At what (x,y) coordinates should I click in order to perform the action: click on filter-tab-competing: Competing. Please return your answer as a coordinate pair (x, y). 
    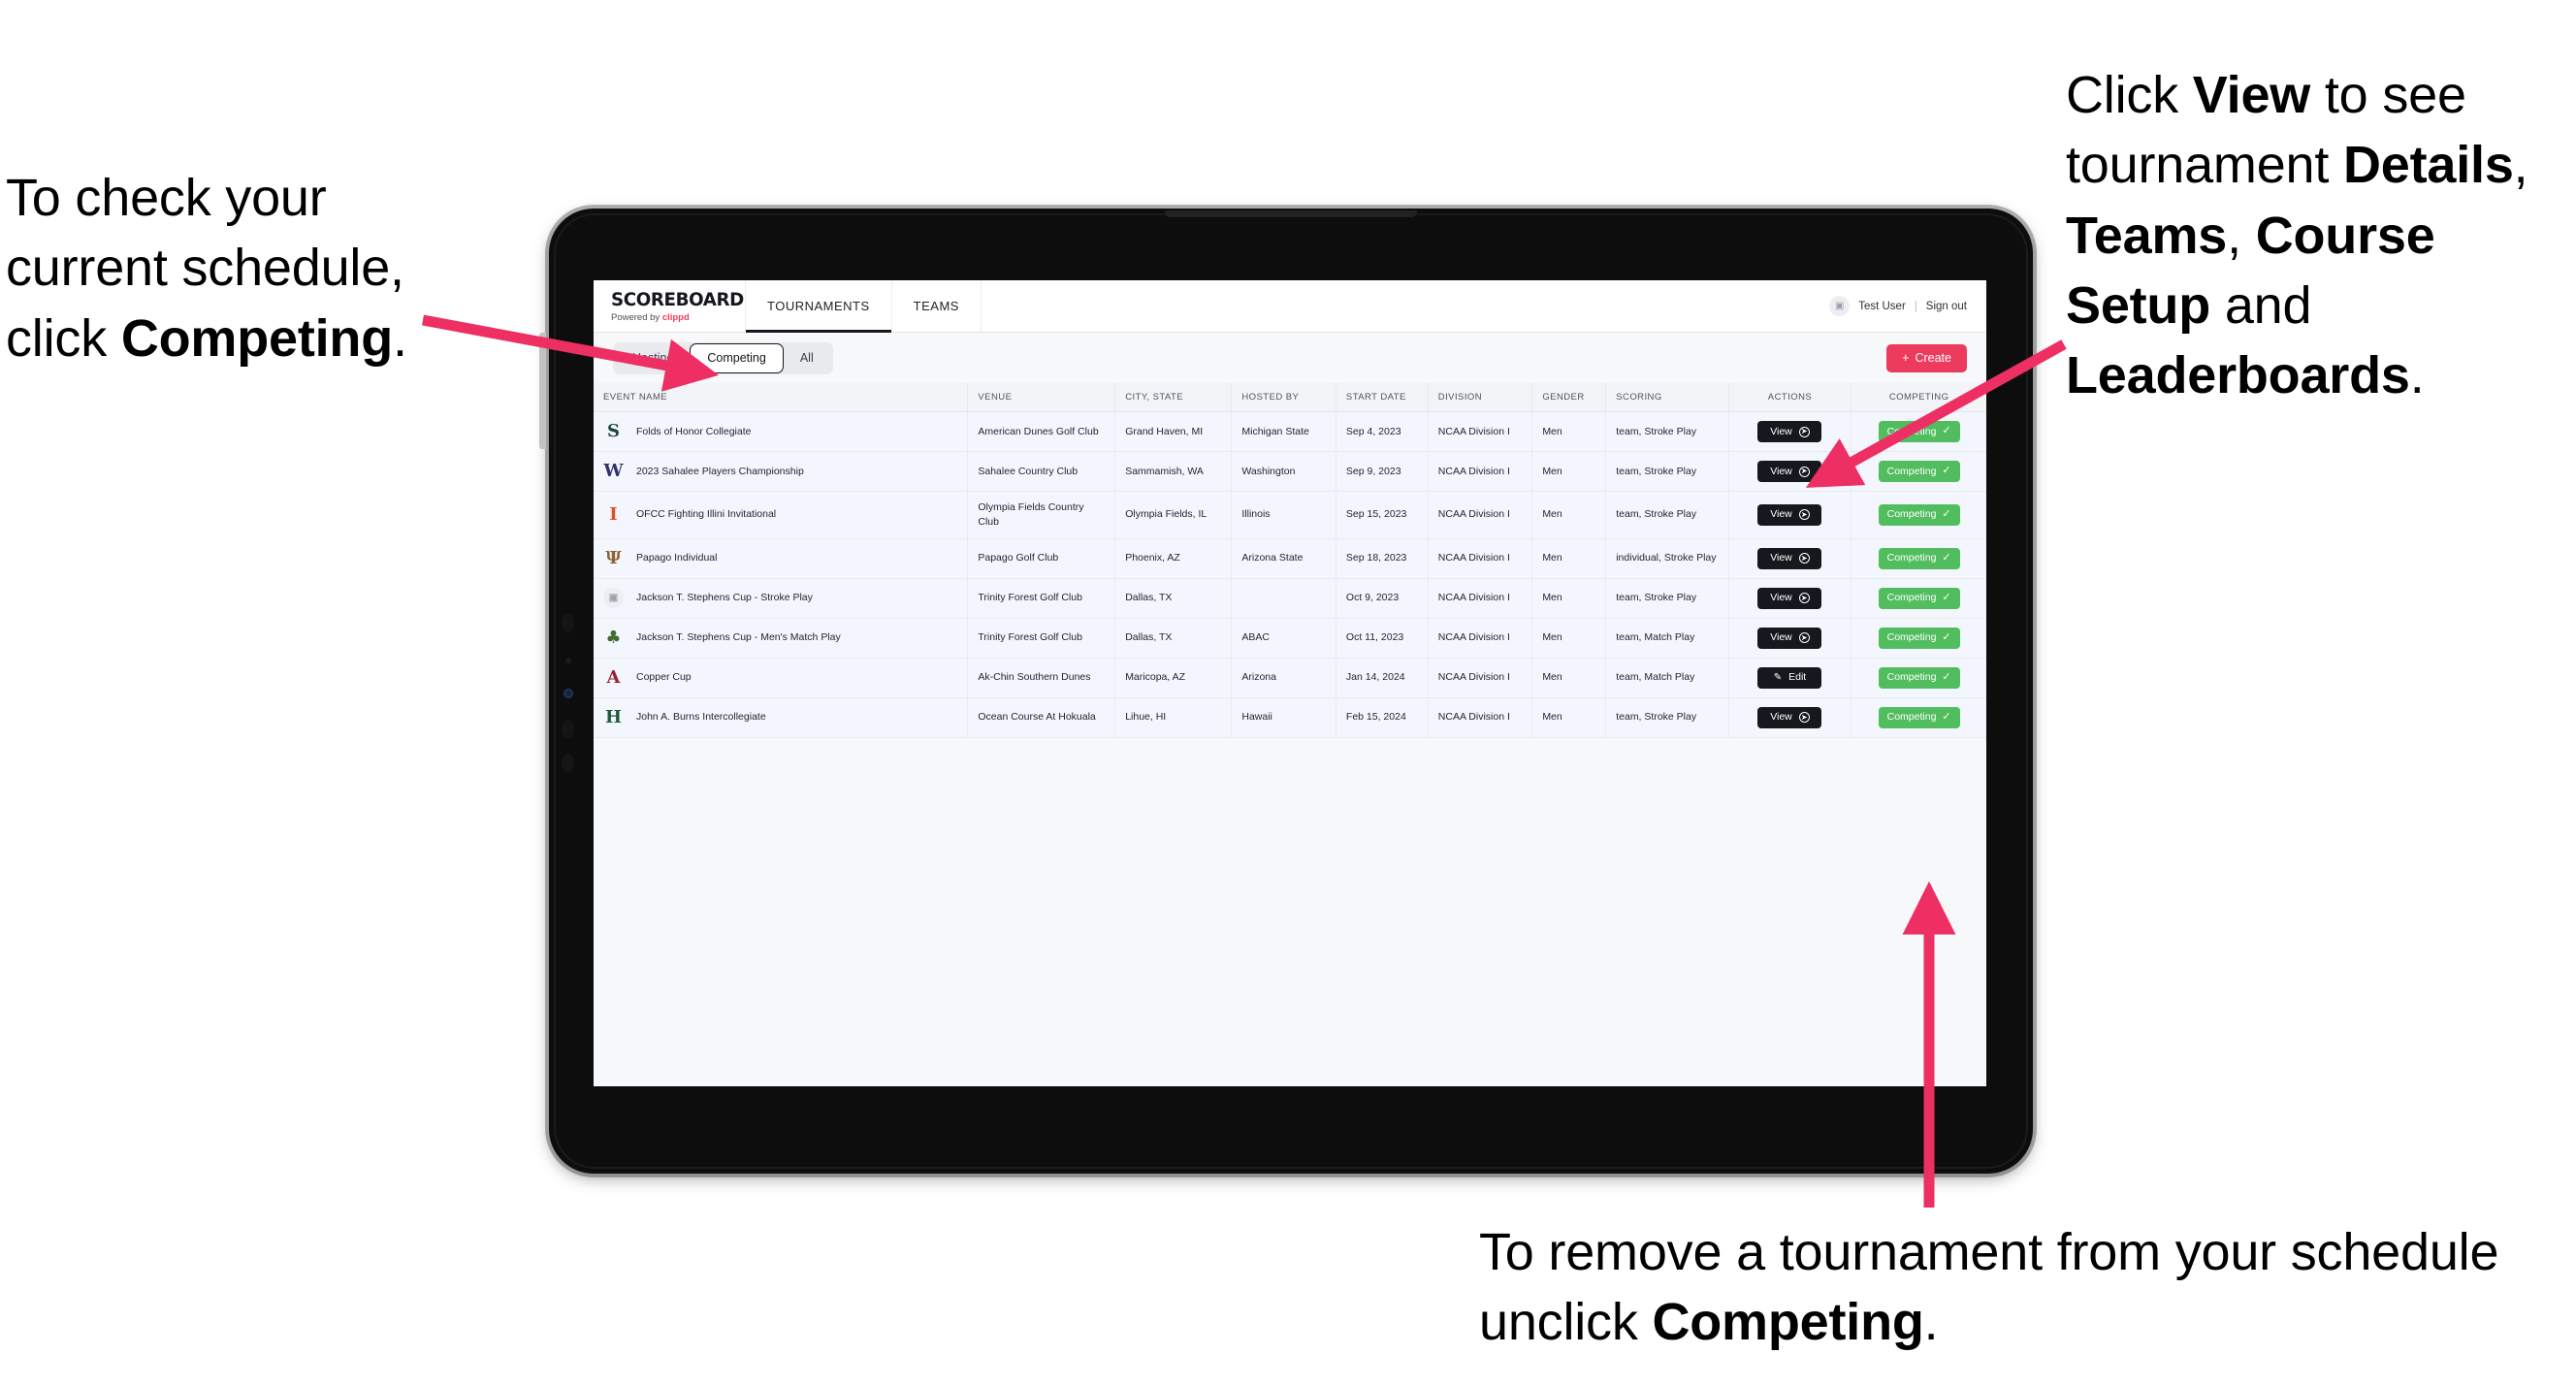
    Looking at the image, I should click on (737, 357).